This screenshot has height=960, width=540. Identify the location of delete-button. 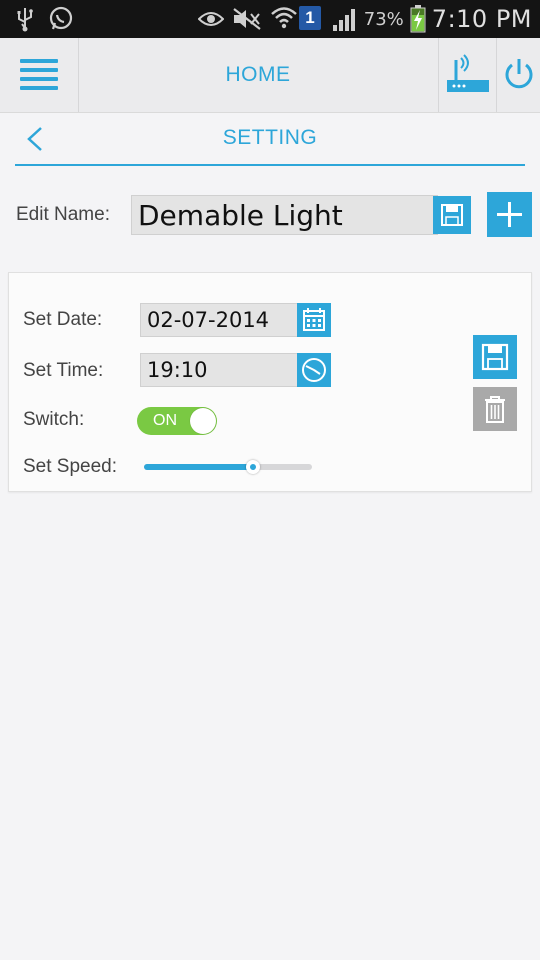
(495, 409).